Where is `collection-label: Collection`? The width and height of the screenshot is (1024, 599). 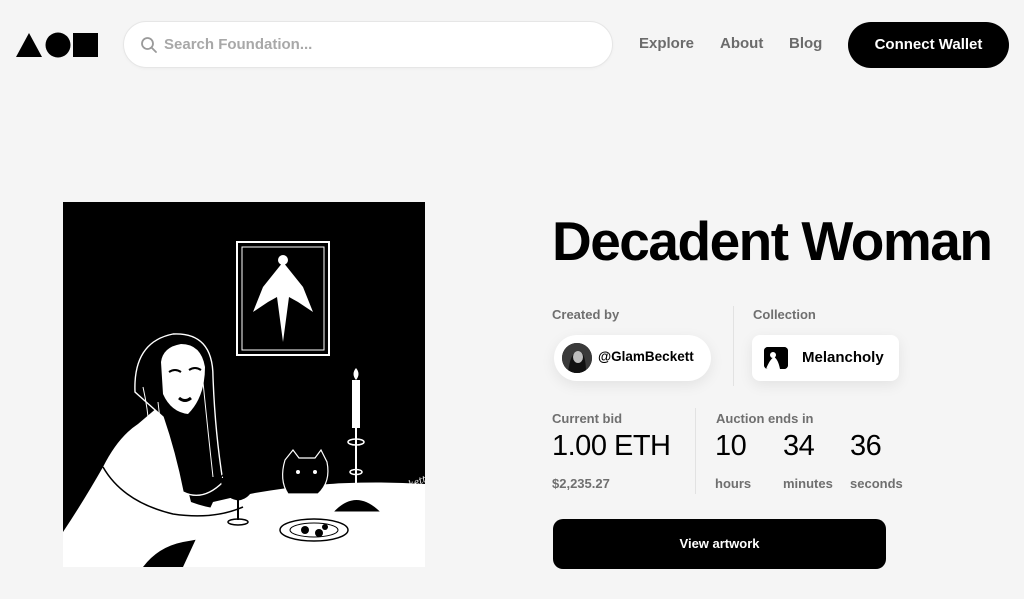
collection-label: Collection is located at coordinates (784, 314).